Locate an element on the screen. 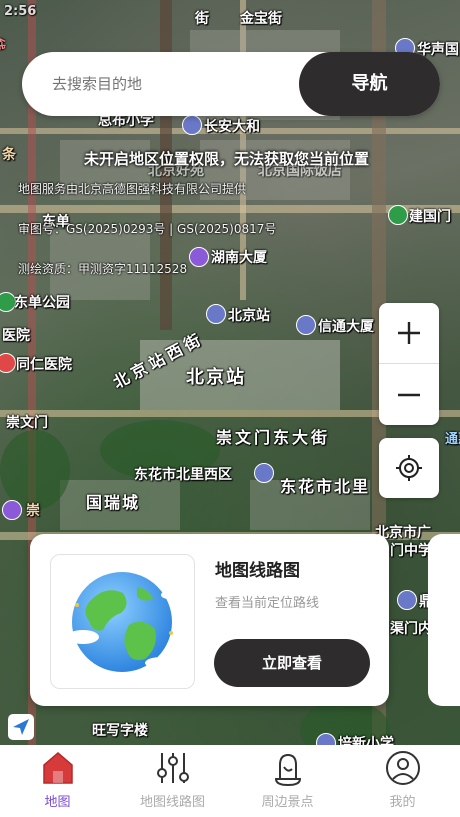 The width and height of the screenshot is (460, 817). view-now-button: 立即查看 is located at coordinates (292, 663).